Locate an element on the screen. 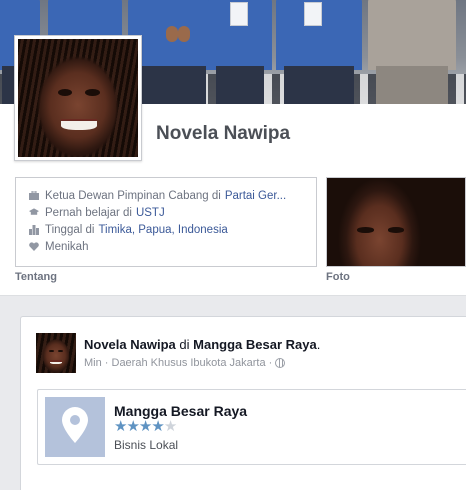  about-item-location: Tinggal di Timika, Papua, Indonesia is located at coordinates (172, 229).